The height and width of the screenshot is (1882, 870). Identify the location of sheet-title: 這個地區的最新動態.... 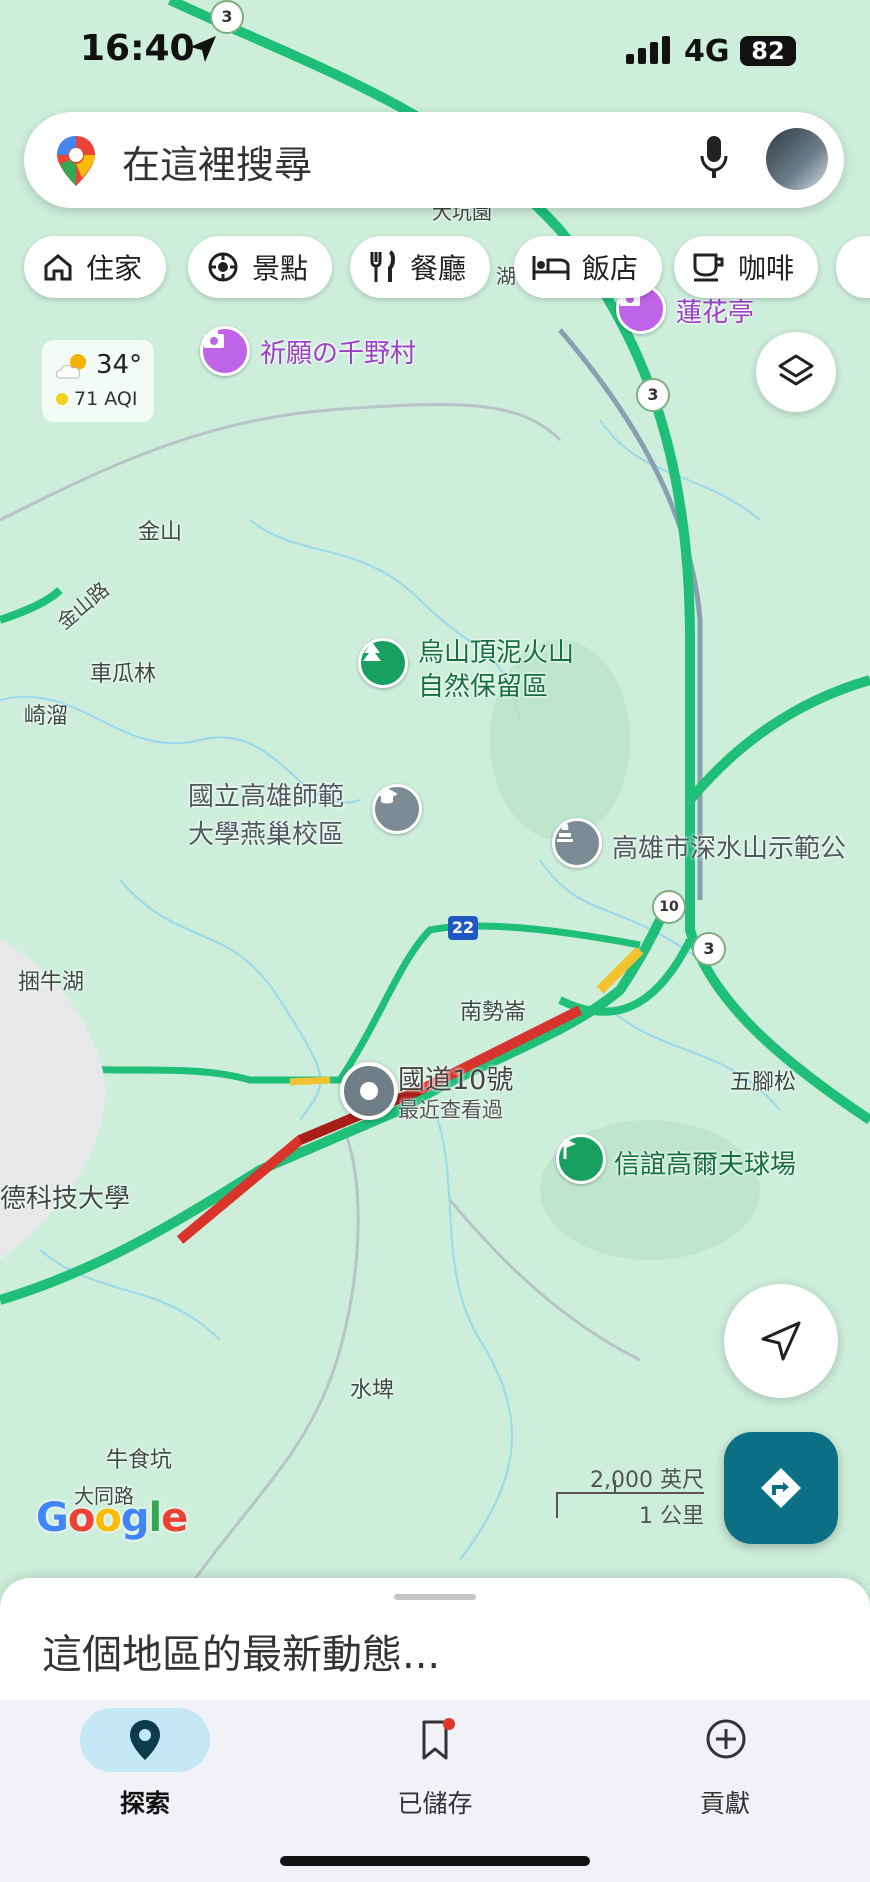
(241, 1655).